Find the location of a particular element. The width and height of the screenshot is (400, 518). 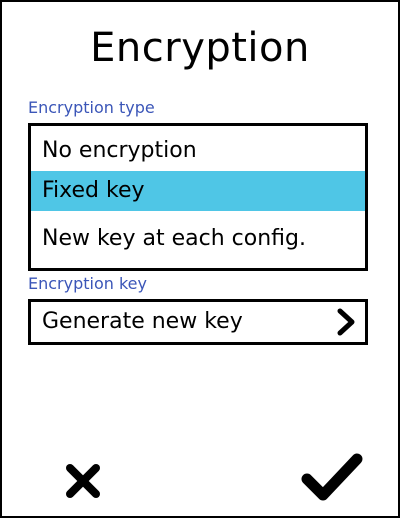

generate-new-key-button: Generate new key is located at coordinates (198, 322).